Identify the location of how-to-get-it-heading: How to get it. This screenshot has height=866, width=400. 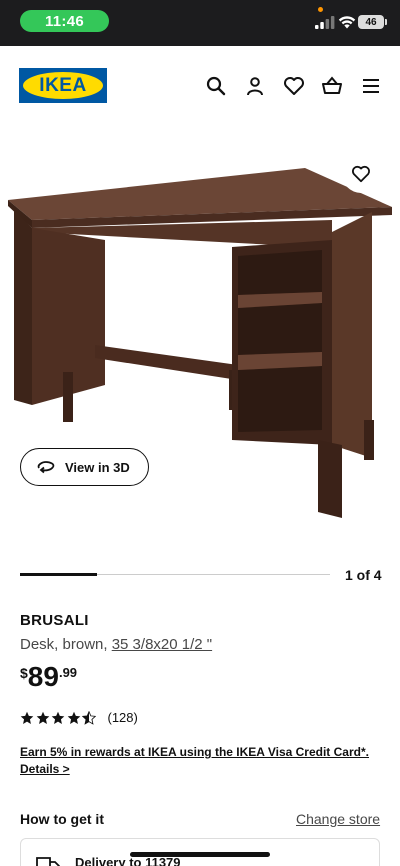
(62, 819).